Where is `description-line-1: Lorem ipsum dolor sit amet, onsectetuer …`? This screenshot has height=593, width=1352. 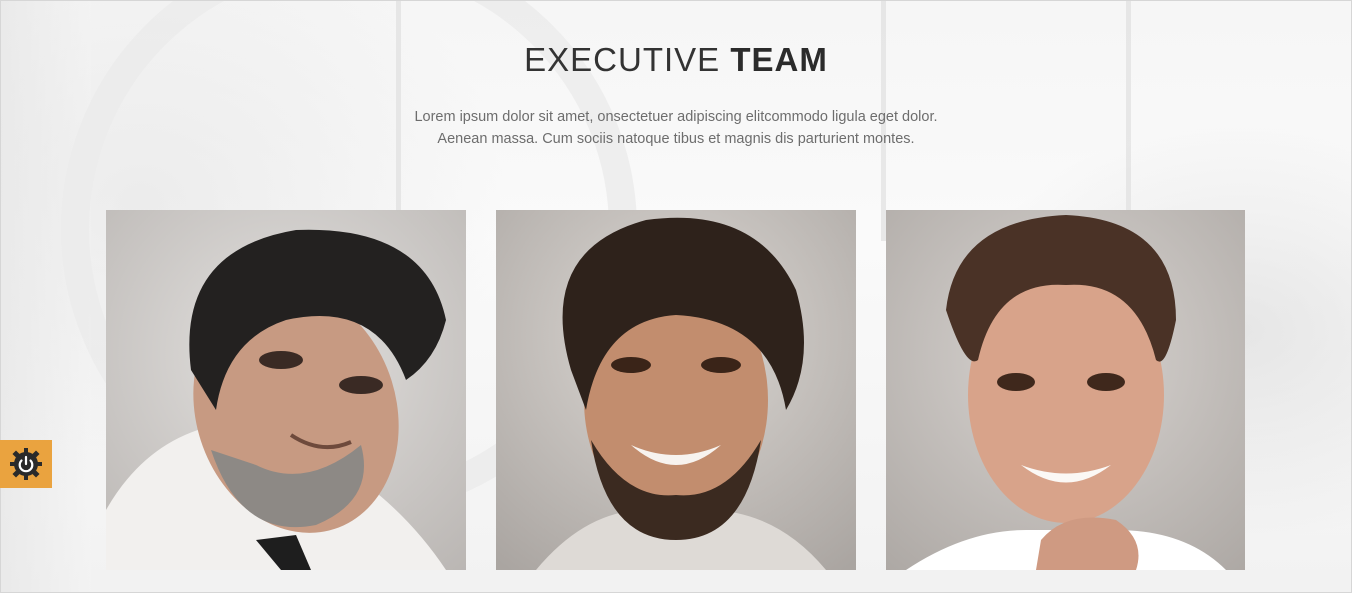 description-line-1: Lorem ipsum dolor sit amet, onsectetuer … is located at coordinates (676, 117).